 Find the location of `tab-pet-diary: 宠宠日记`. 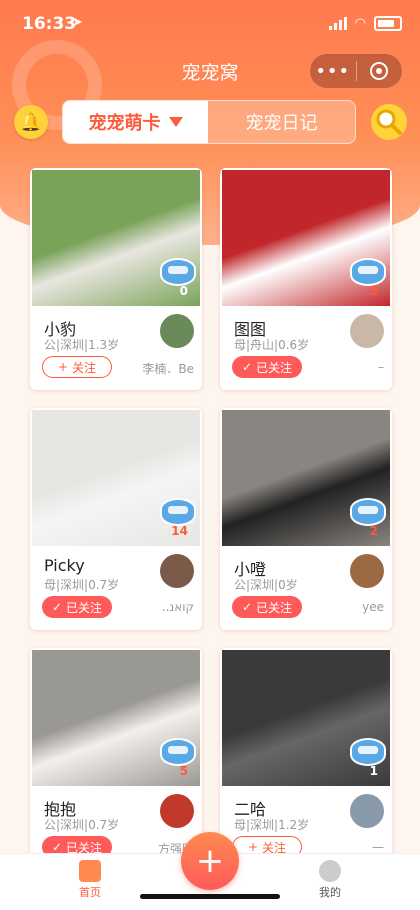

tab-pet-diary: 宠宠日记 is located at coordinates (281, 122).